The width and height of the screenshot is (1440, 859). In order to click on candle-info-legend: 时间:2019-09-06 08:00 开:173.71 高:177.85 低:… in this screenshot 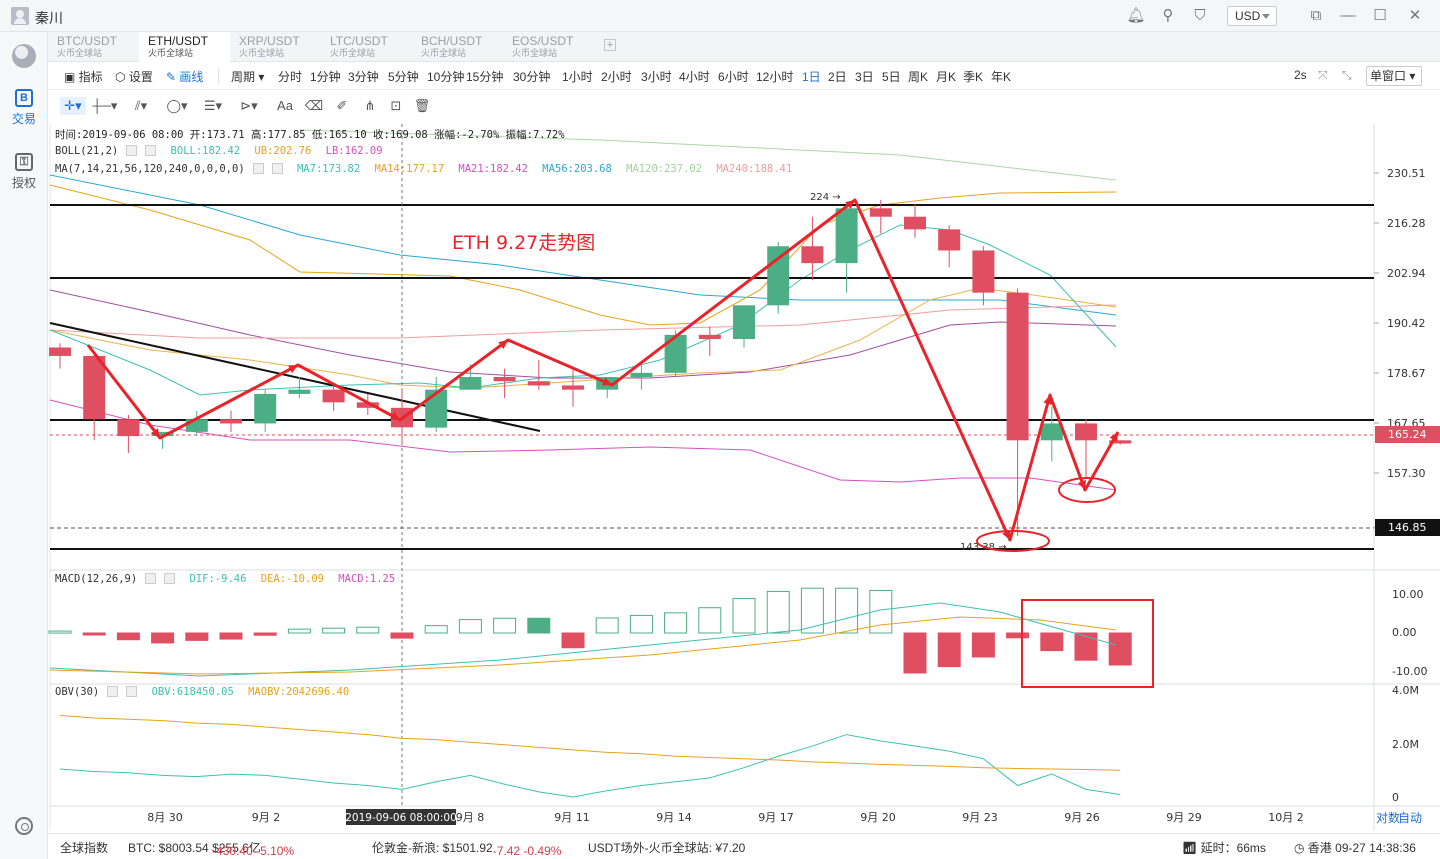, I will do `click(310, 135)`.